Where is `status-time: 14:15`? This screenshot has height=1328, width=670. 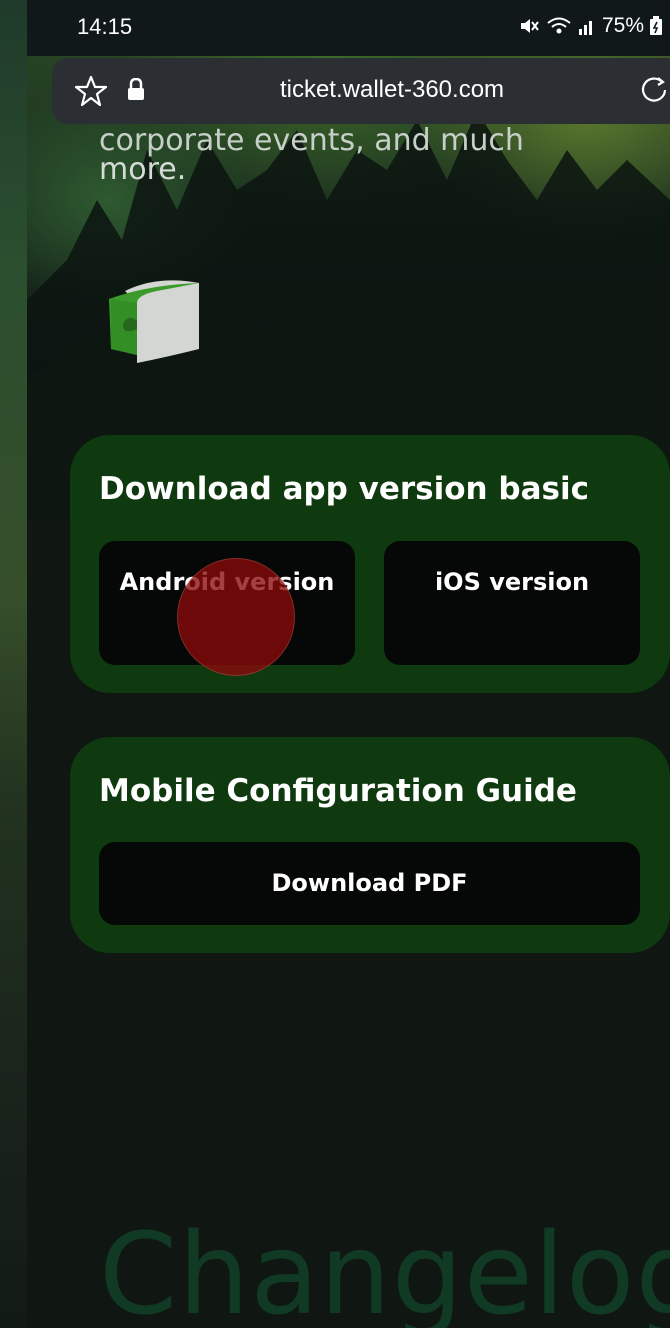
status-time: 14:15 is located at coordinates (105, 26).